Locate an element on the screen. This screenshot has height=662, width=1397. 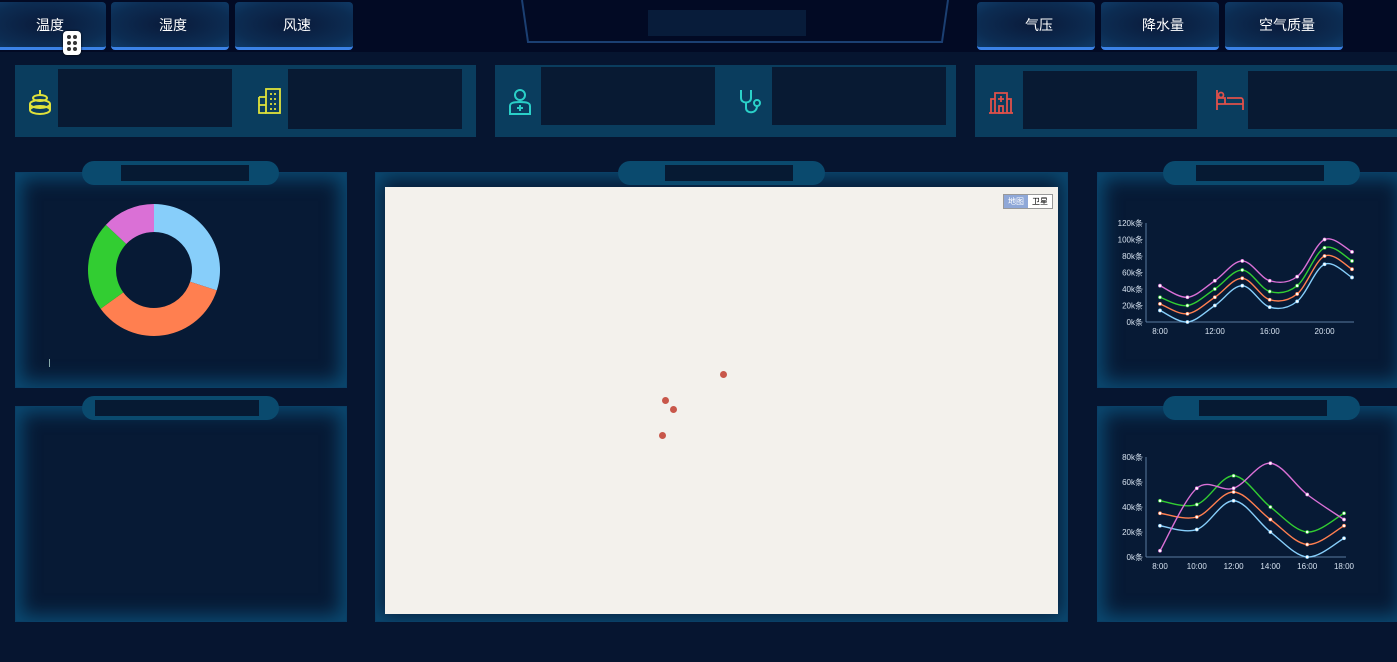
x-tick-label: 12:00 is located at coordinates (1234, 566).